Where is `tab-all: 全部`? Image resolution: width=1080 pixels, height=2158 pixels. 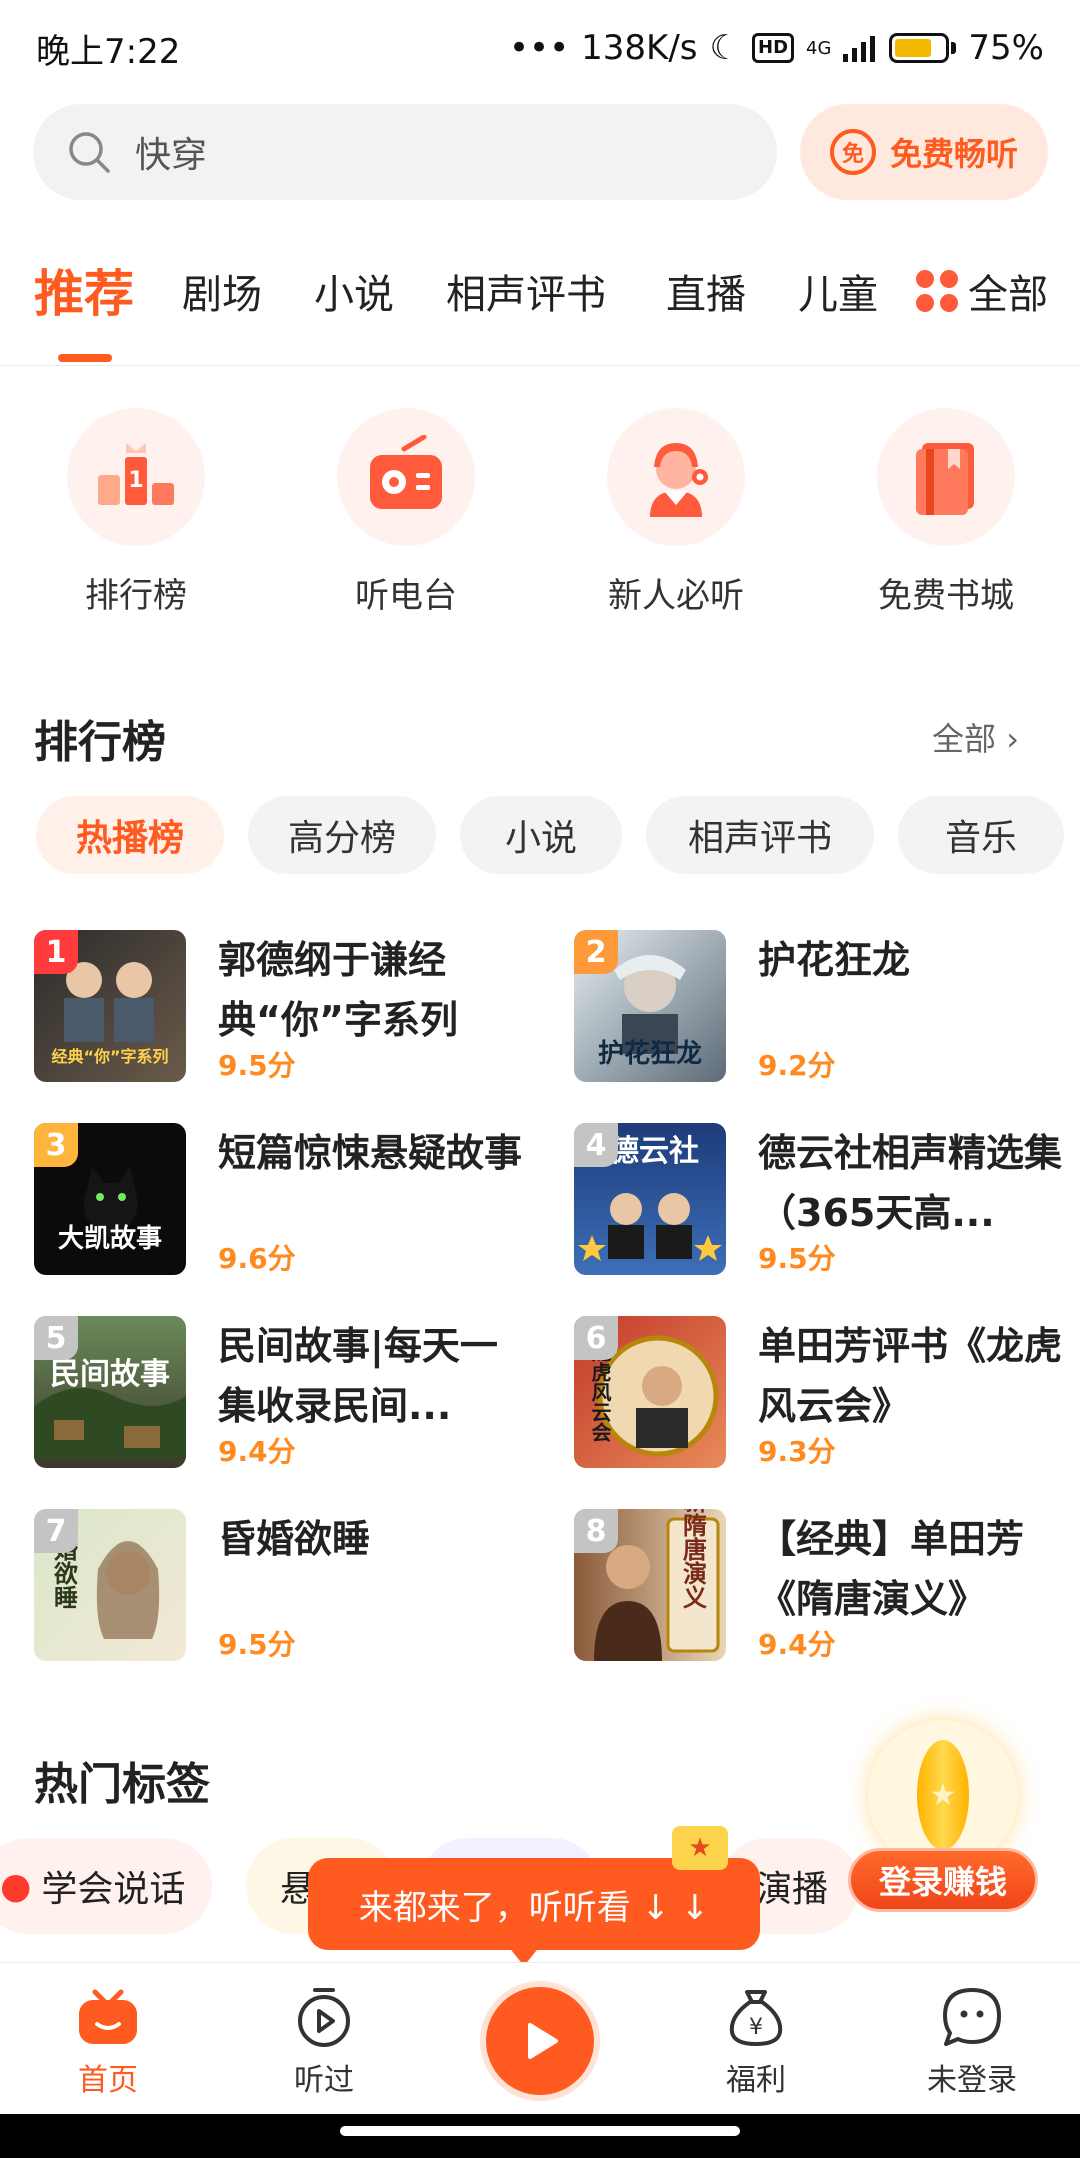 tab-all: 全部 is located at coordinates (982, 291).